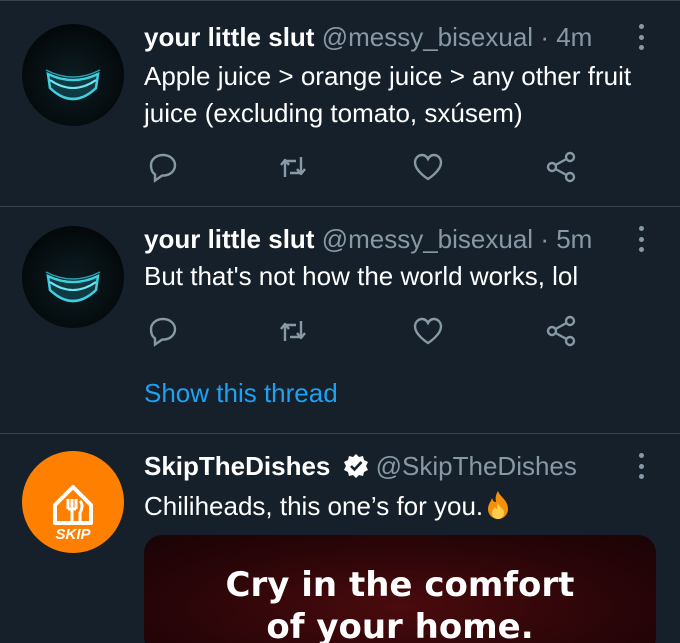 Image resolution: width=680 pixels, height=643 pixels. What do you see at coordinates (237, 466) in the screenshot?
I see `display-name: SkipTheDishes` at bounding box center [237, 466].